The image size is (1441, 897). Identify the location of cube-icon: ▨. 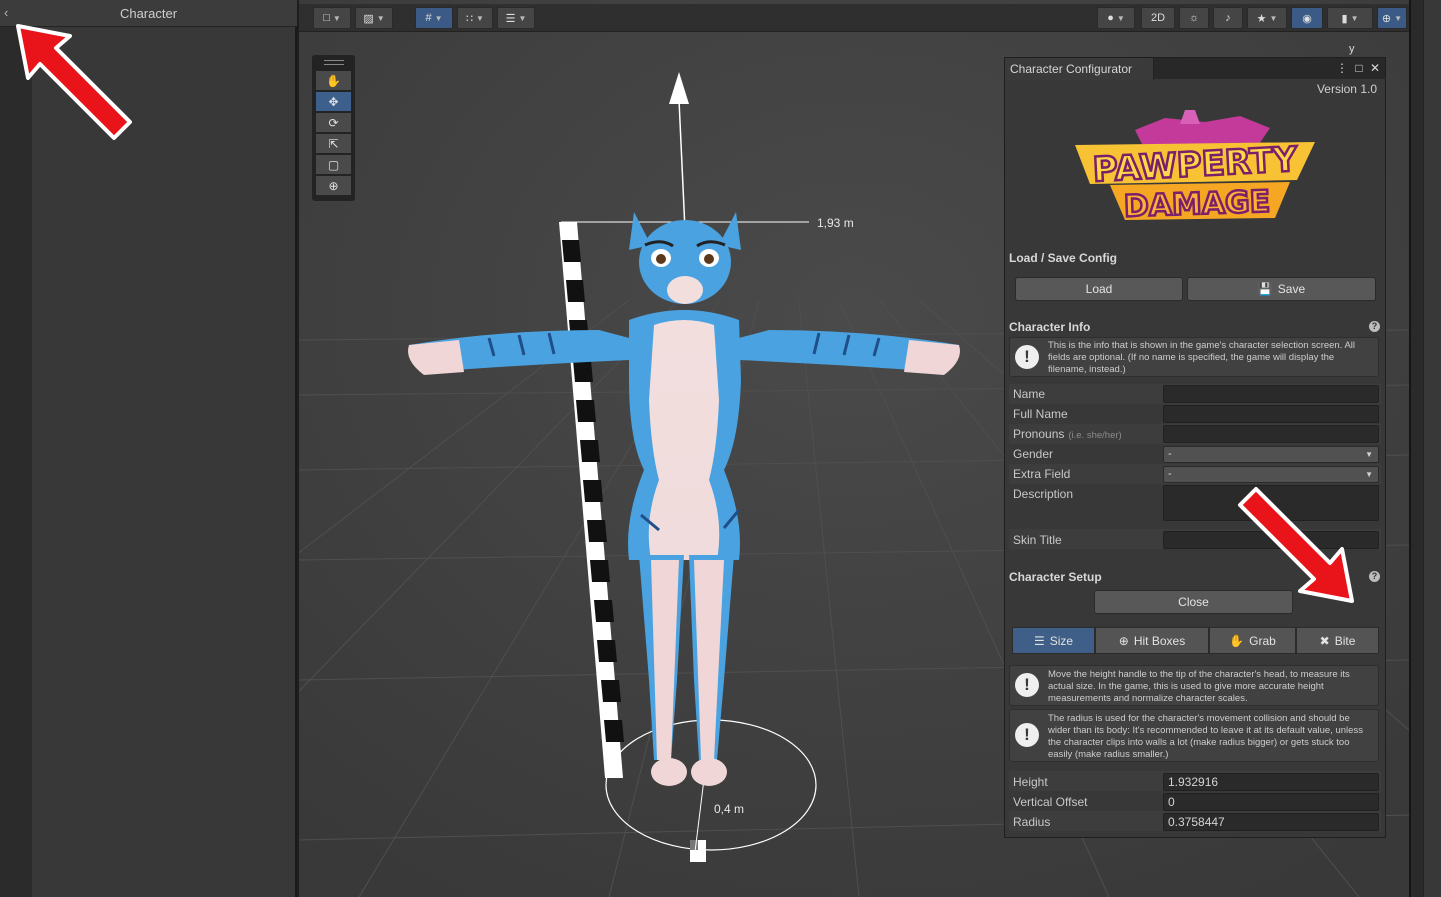
(368, 18).